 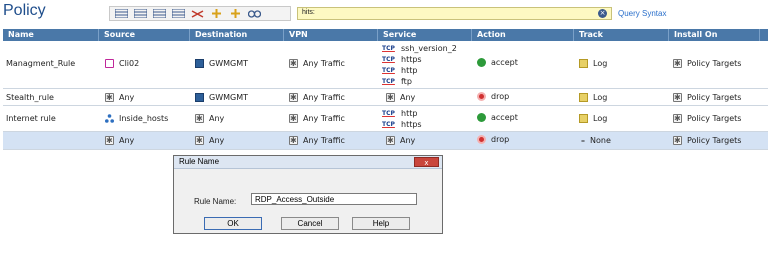 I want to click on host-icon, so click(x=109, y=63).